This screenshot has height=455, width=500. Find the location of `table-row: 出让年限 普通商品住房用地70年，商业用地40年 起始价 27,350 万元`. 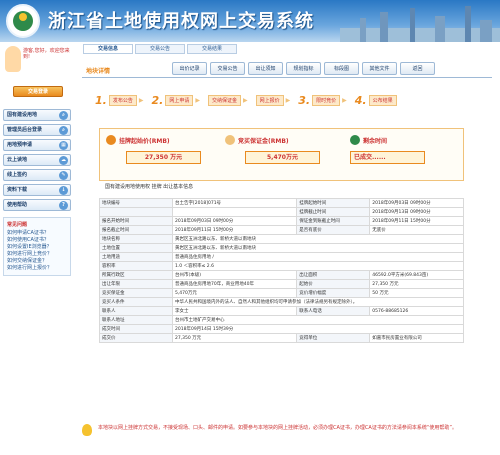

table-row: 出让年限 普通商品住房用地70年，商业用地40年 起始价 27,350 万元 is located at coordinates (281, 284).